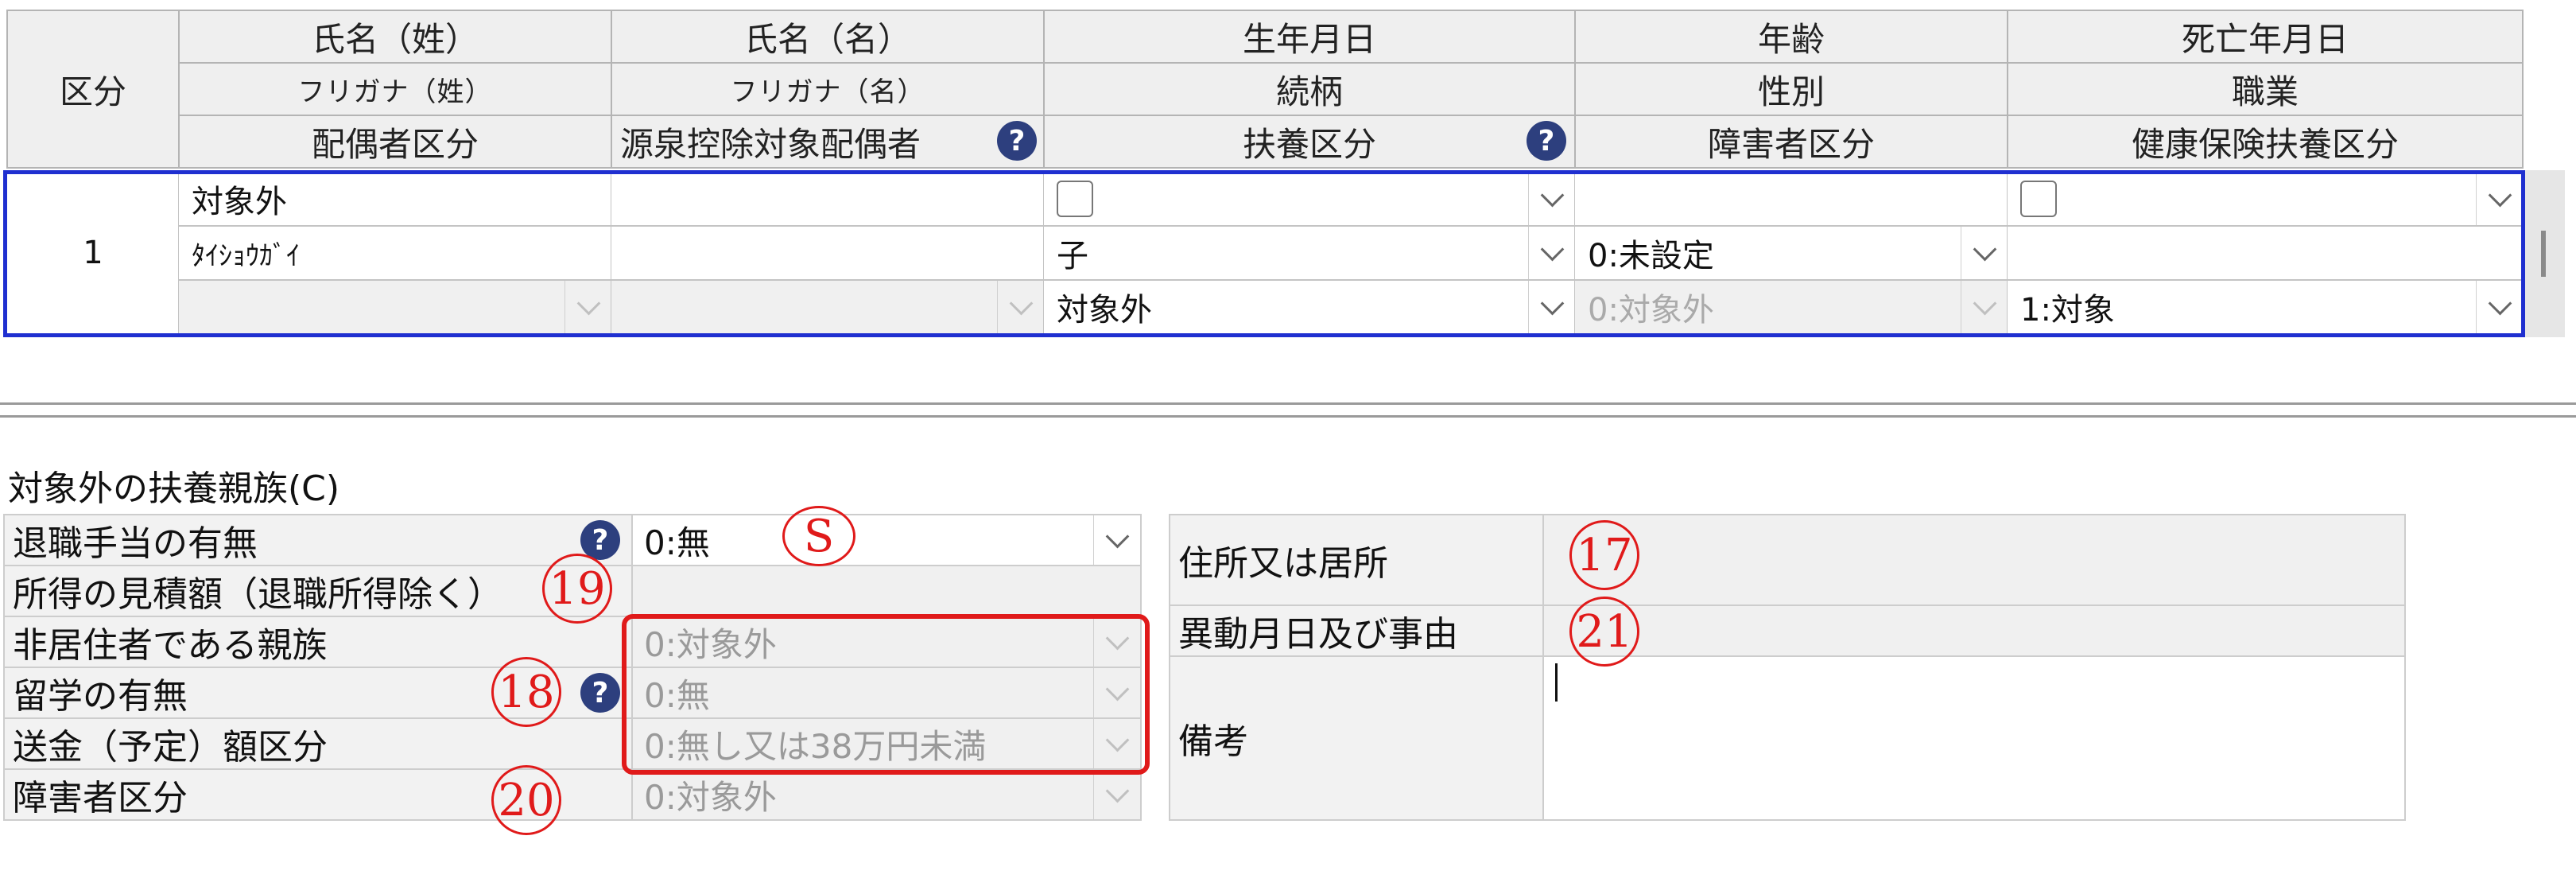  I want to click on grid-scrollbar-thumb, so click(2543, 254).